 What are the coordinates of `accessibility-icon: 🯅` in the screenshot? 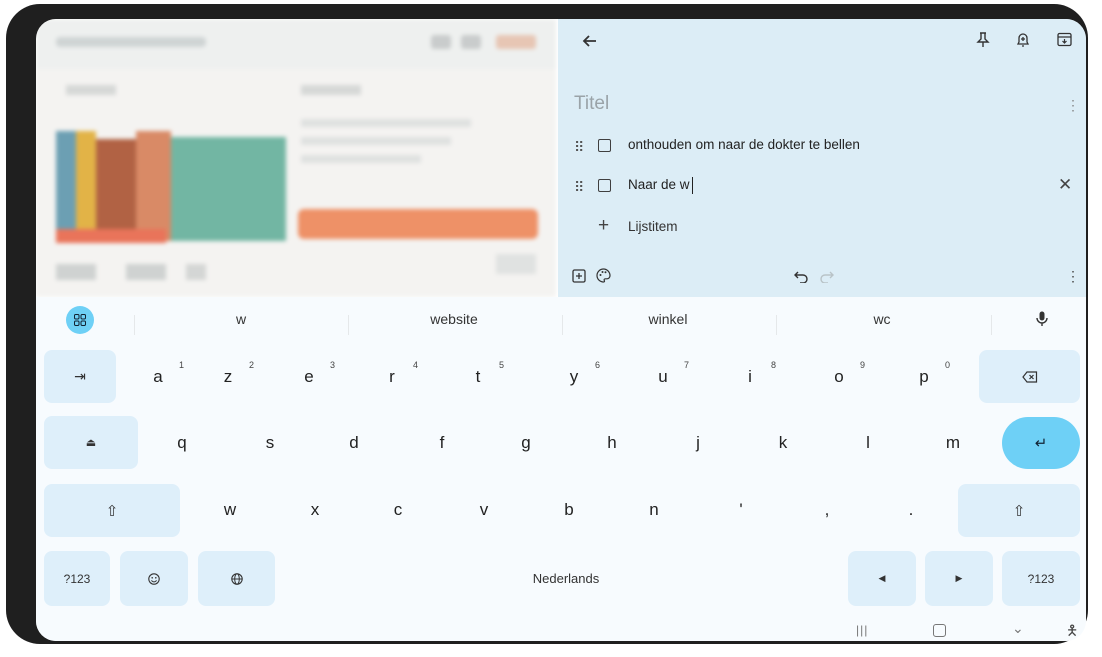 It's located at (1072, 630).